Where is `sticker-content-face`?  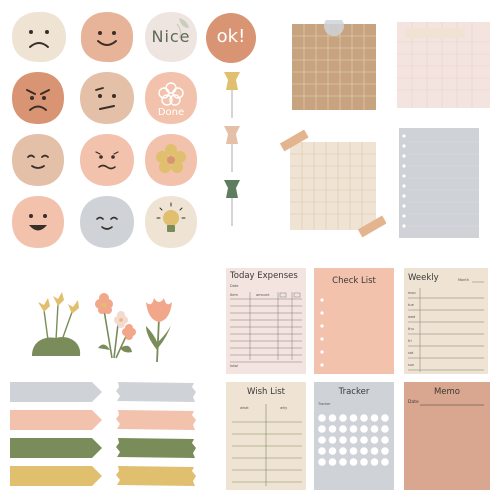
sticker-content-face is located at coordinates (38, 160).